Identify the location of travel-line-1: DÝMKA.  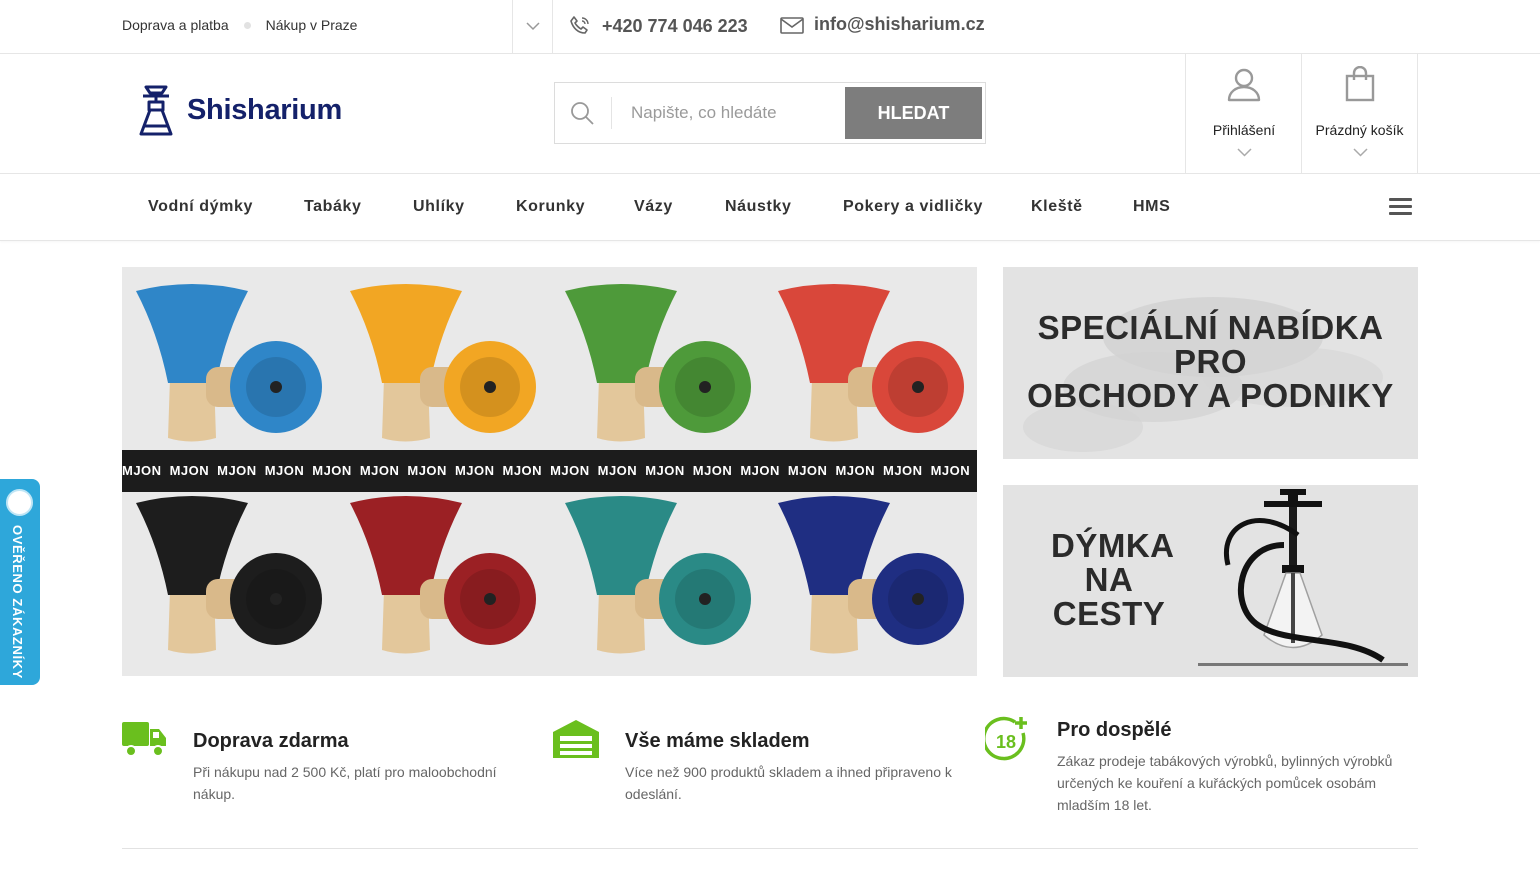
(1113, 545).